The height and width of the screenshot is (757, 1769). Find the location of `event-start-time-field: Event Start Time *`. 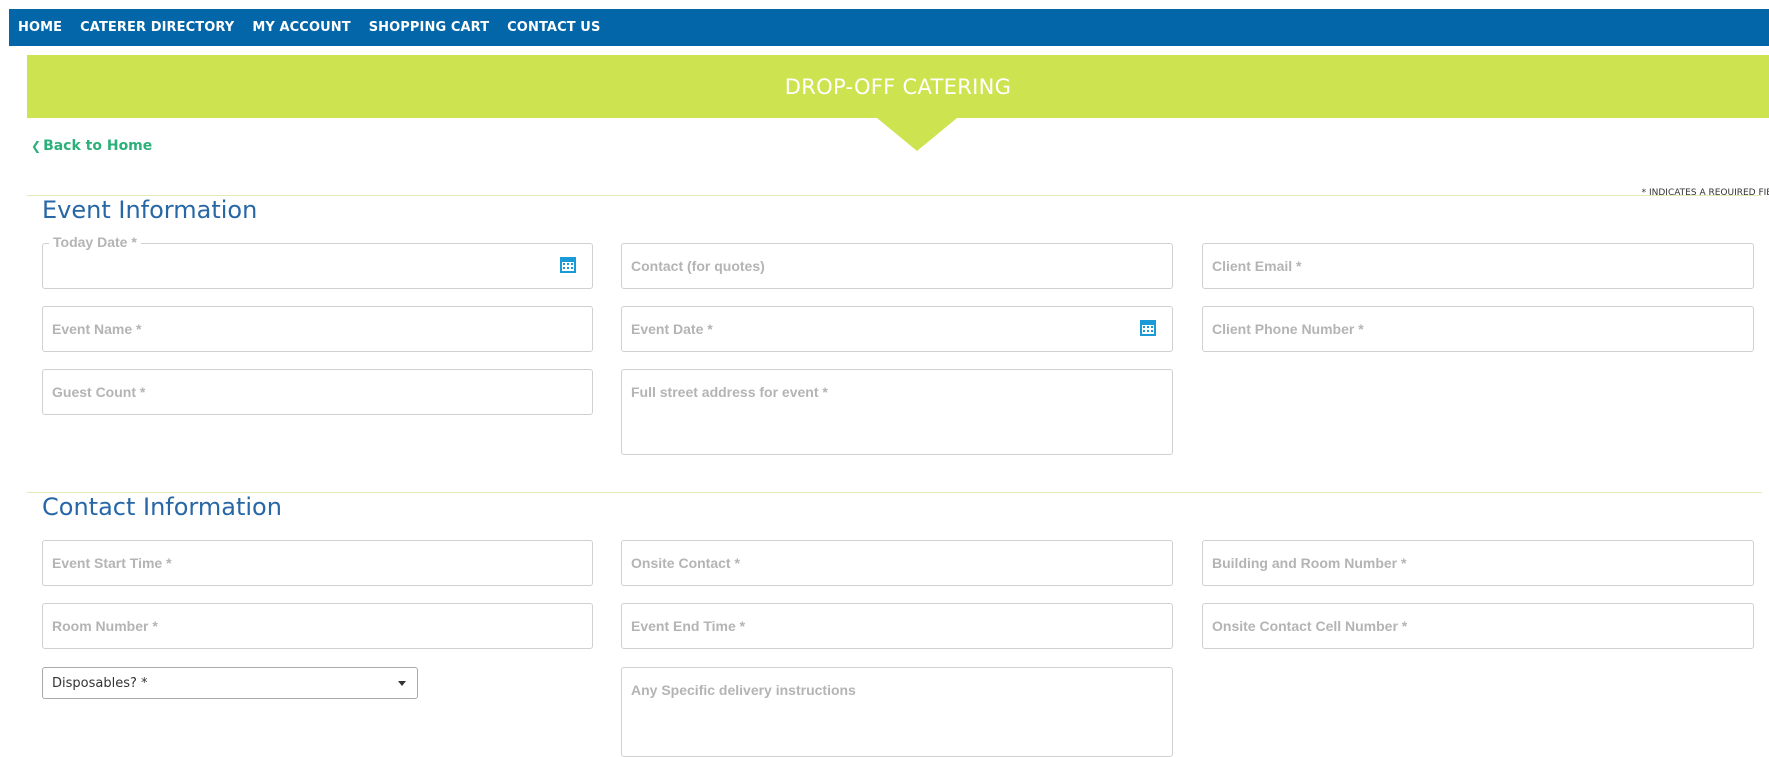

event-start-time-field: Event Start Time * is located at coordinates (317, 563).